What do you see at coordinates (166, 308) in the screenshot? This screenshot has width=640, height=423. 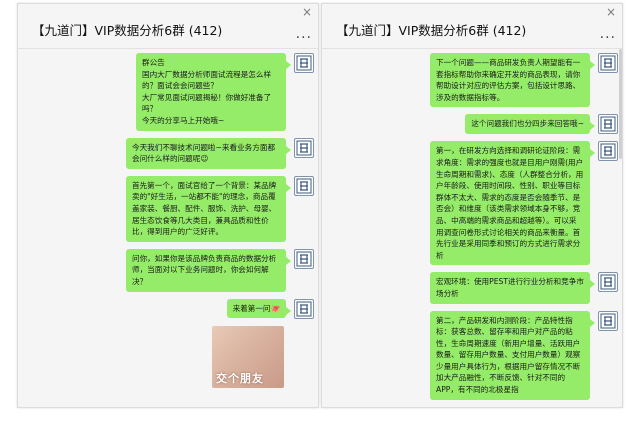 I see `message-row: 来着第一问🐙` at bounding box center [166, 308].